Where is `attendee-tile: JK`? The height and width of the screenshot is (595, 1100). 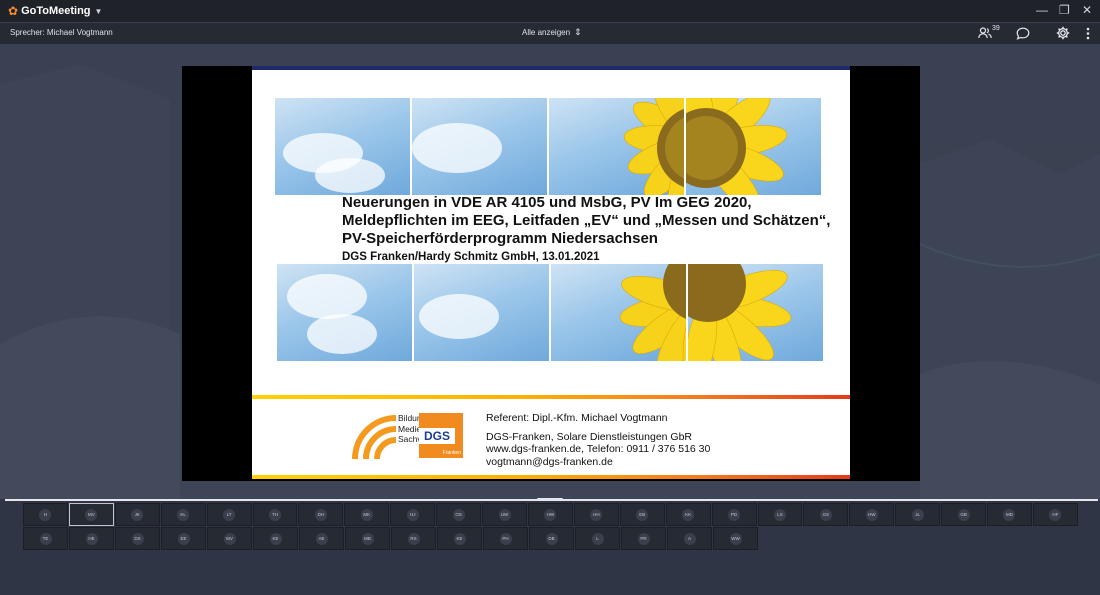
attendee-tile: JK is located at coordinates (137, 514).